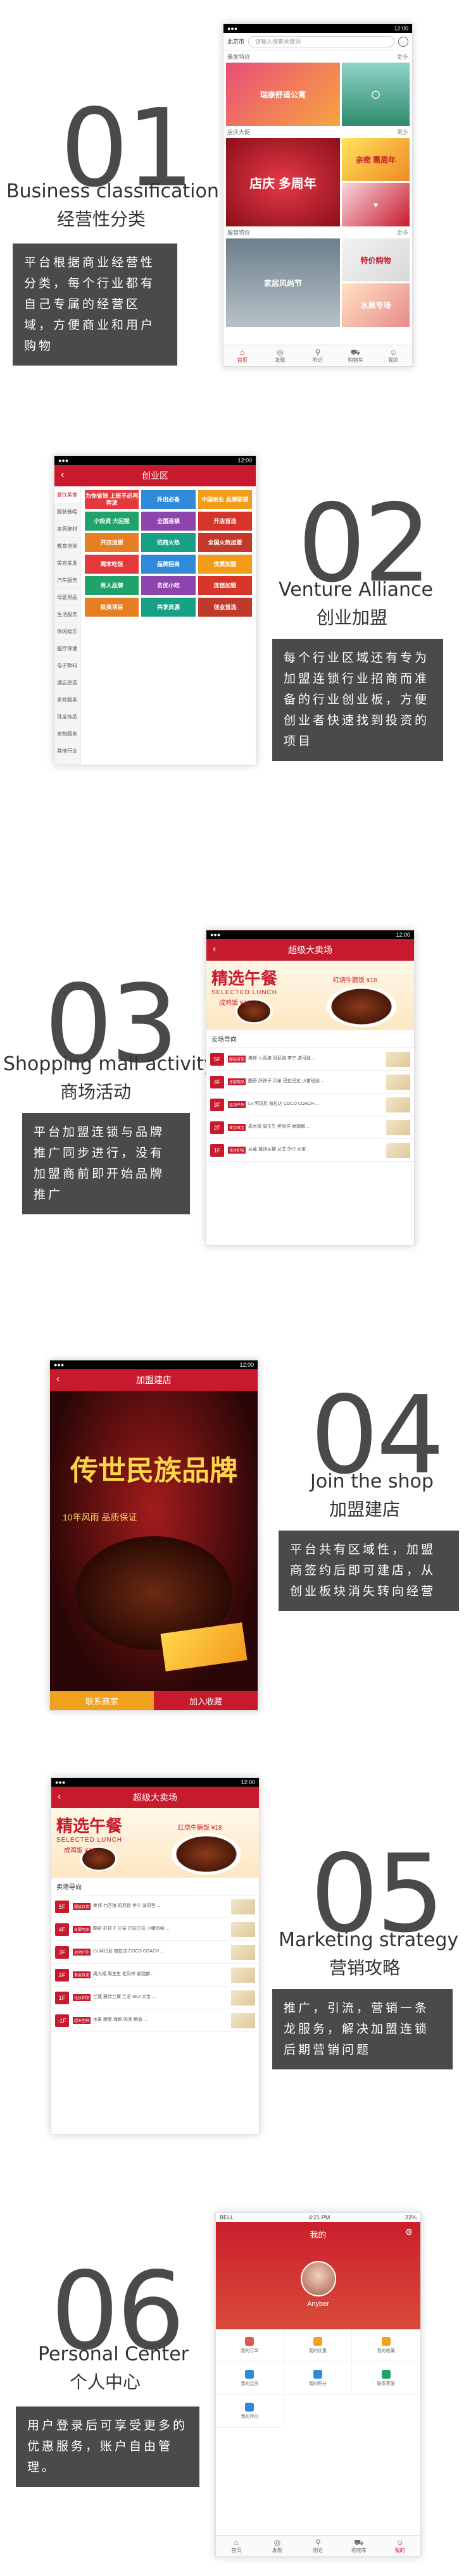  I want to click on profile-menu-item: 我的评价, so click(250, 2411).